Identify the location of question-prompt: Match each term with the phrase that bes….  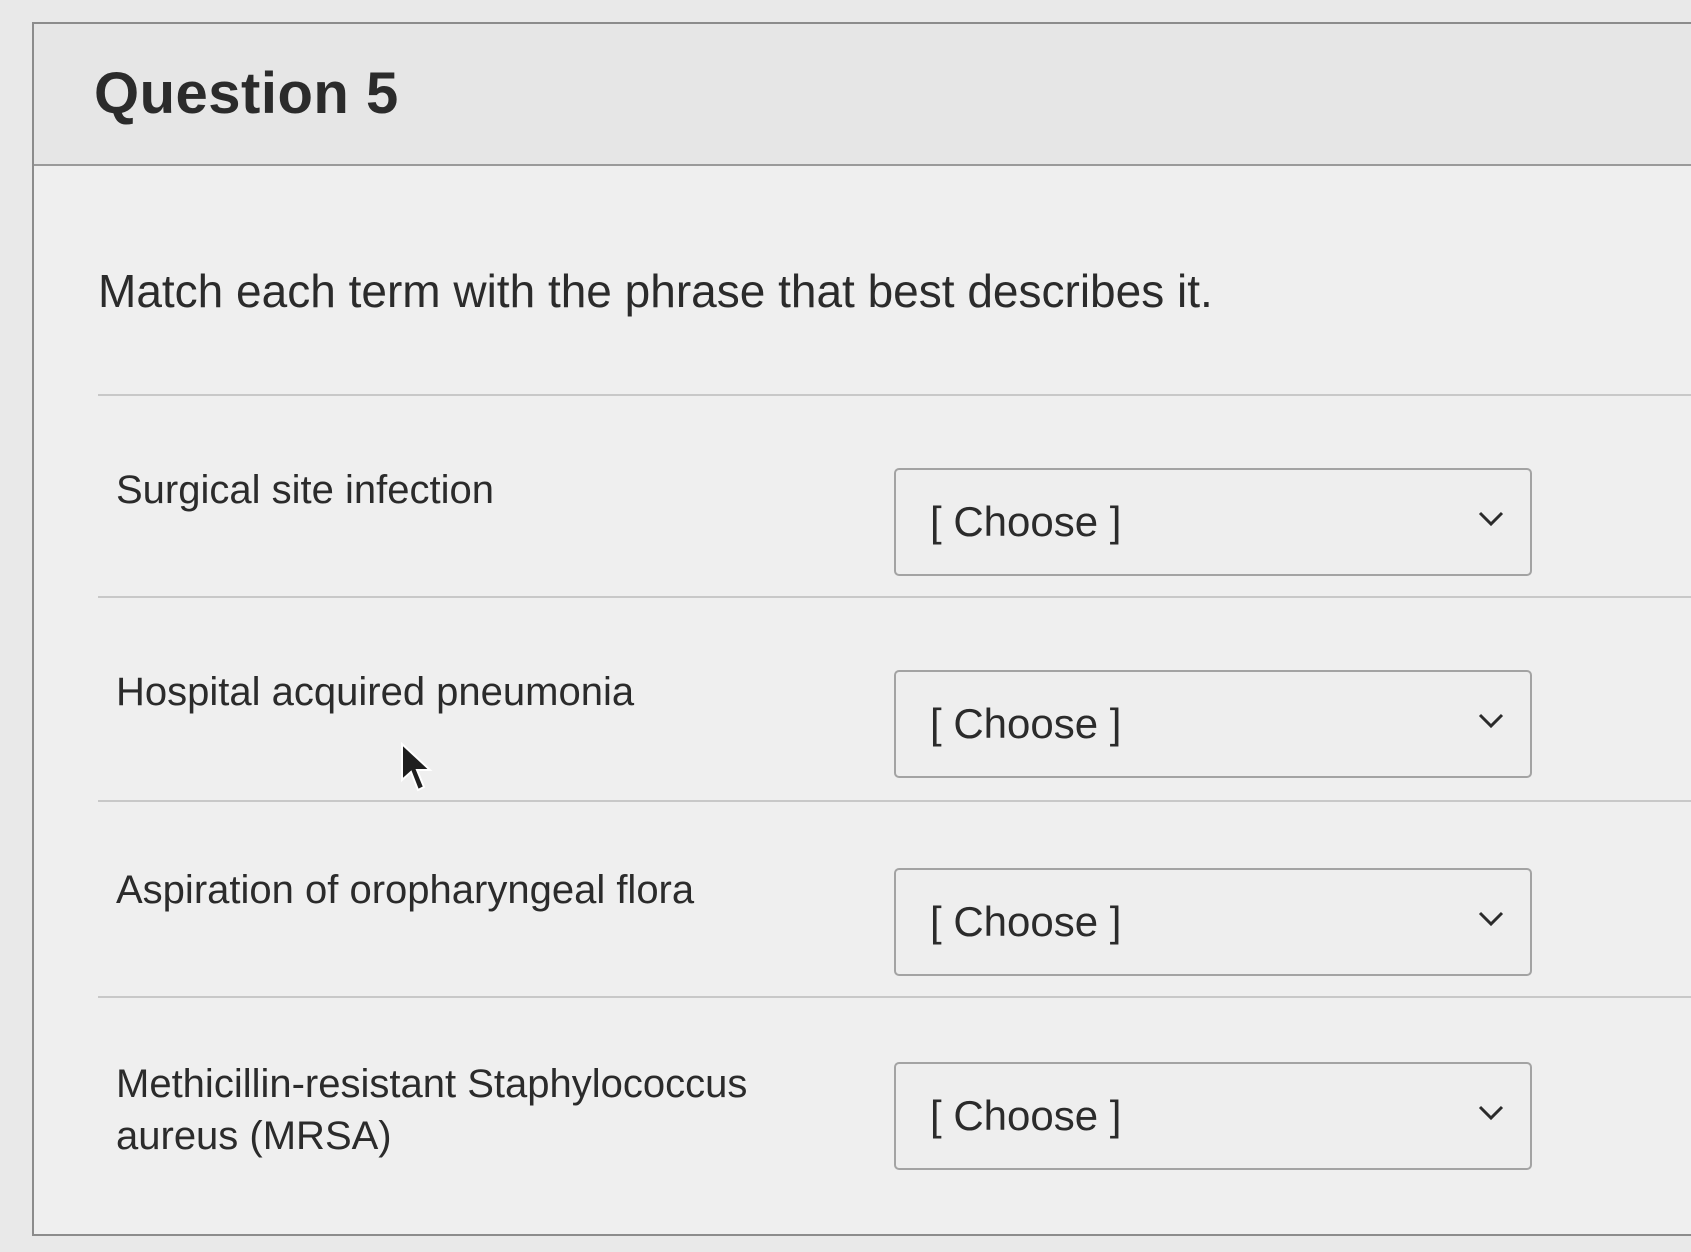
(655, 291).